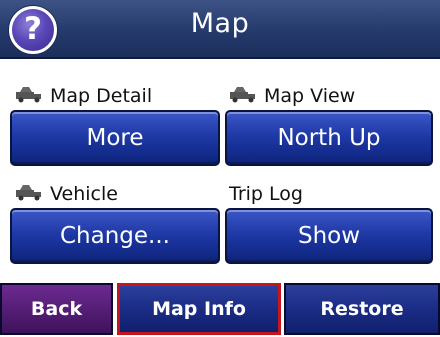  I want to click on page-title: Map, so click(220, 23).